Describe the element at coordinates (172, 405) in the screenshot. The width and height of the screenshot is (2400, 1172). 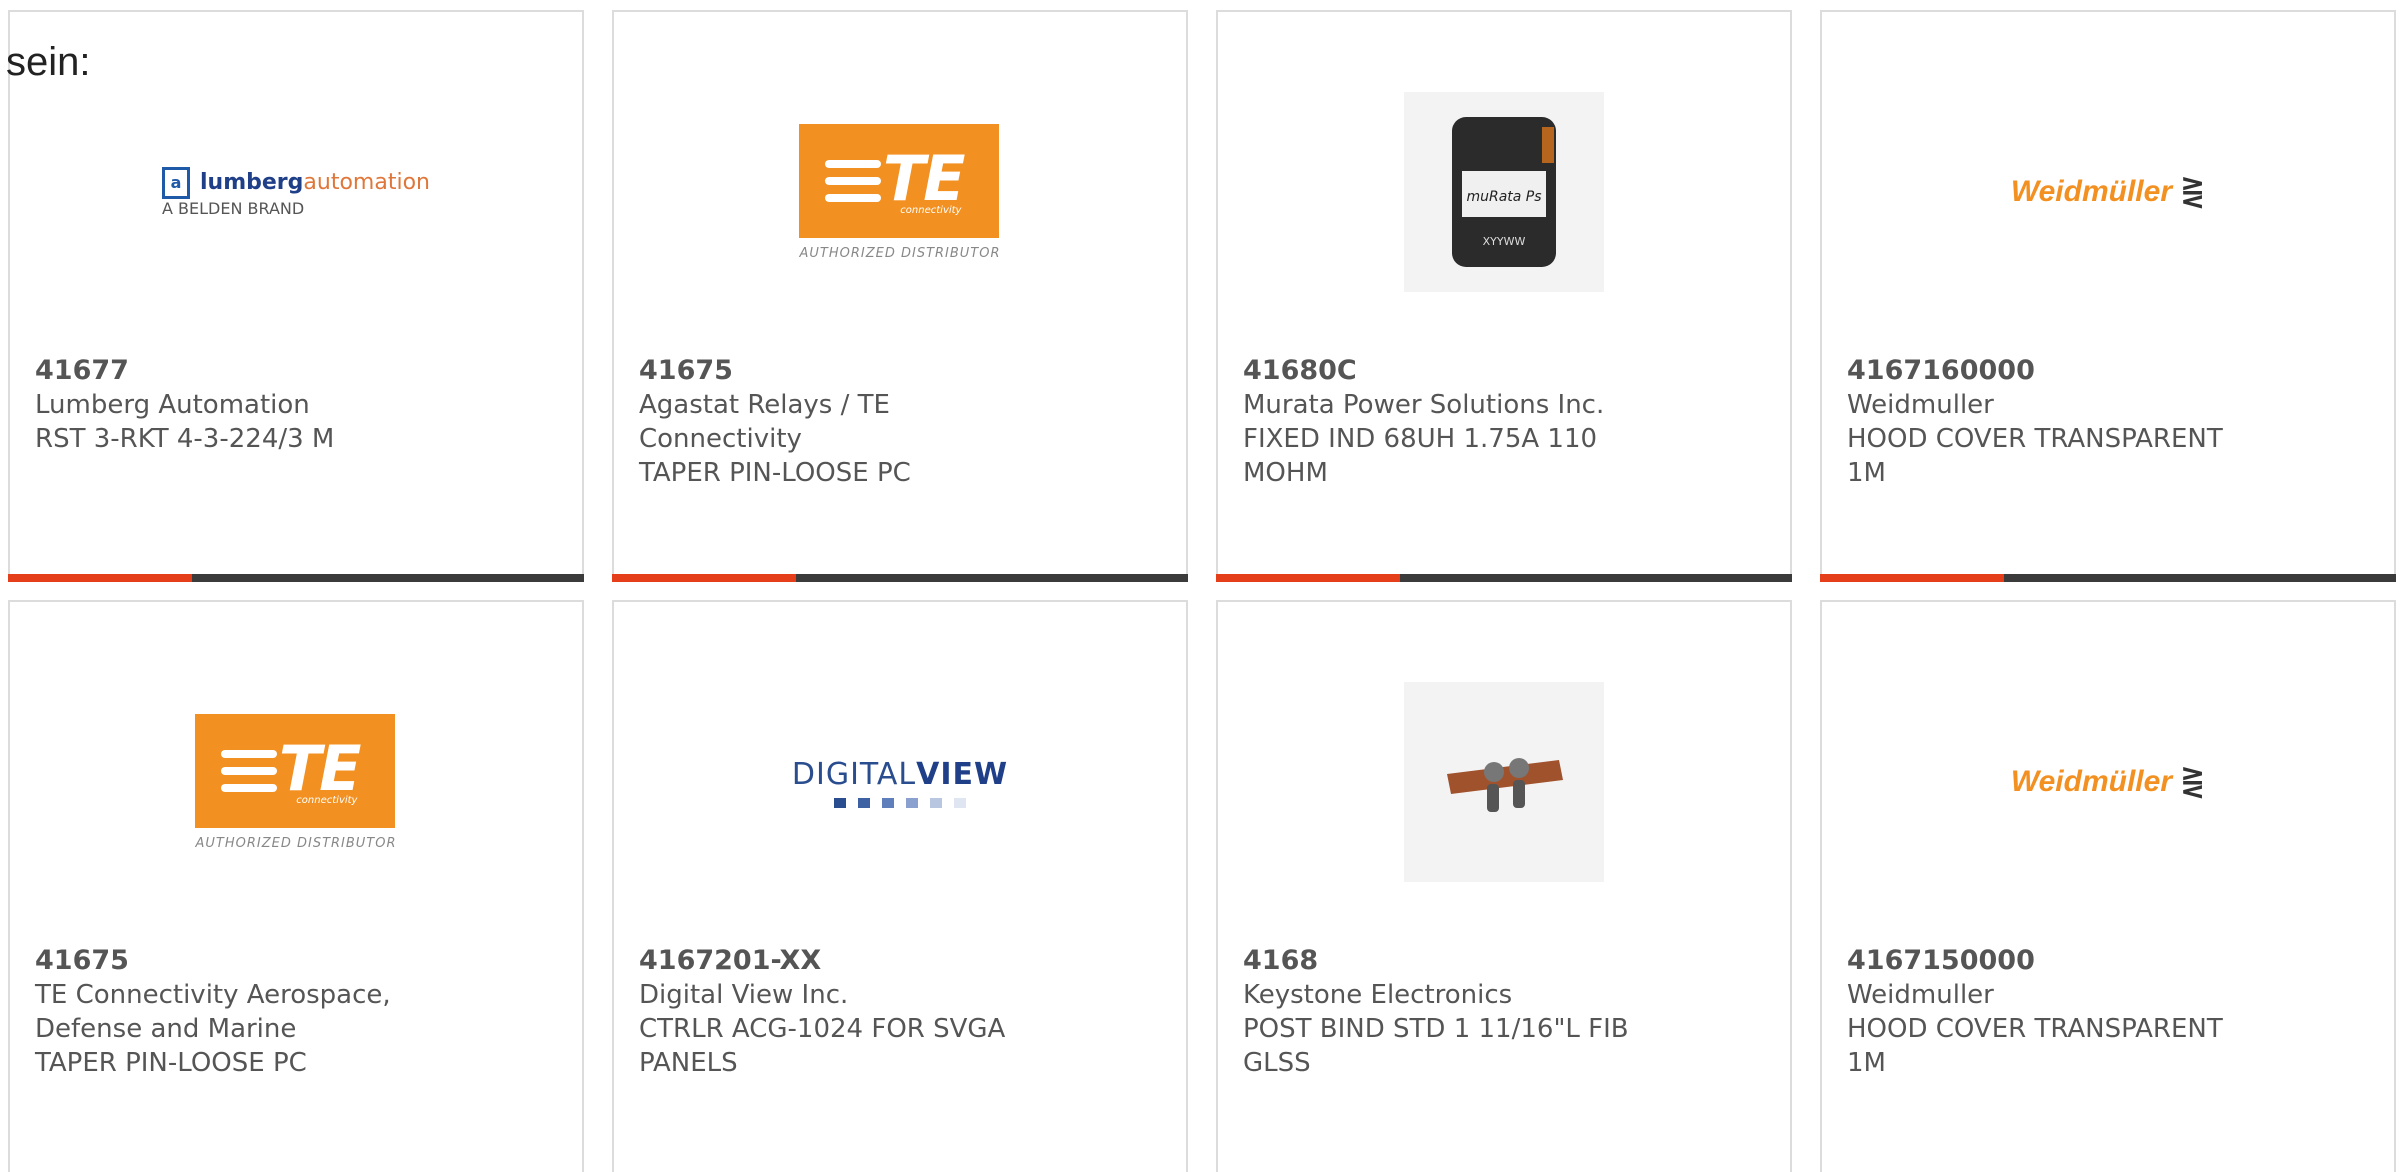
I see `manufacturer: Lumberg Automation` at that location.